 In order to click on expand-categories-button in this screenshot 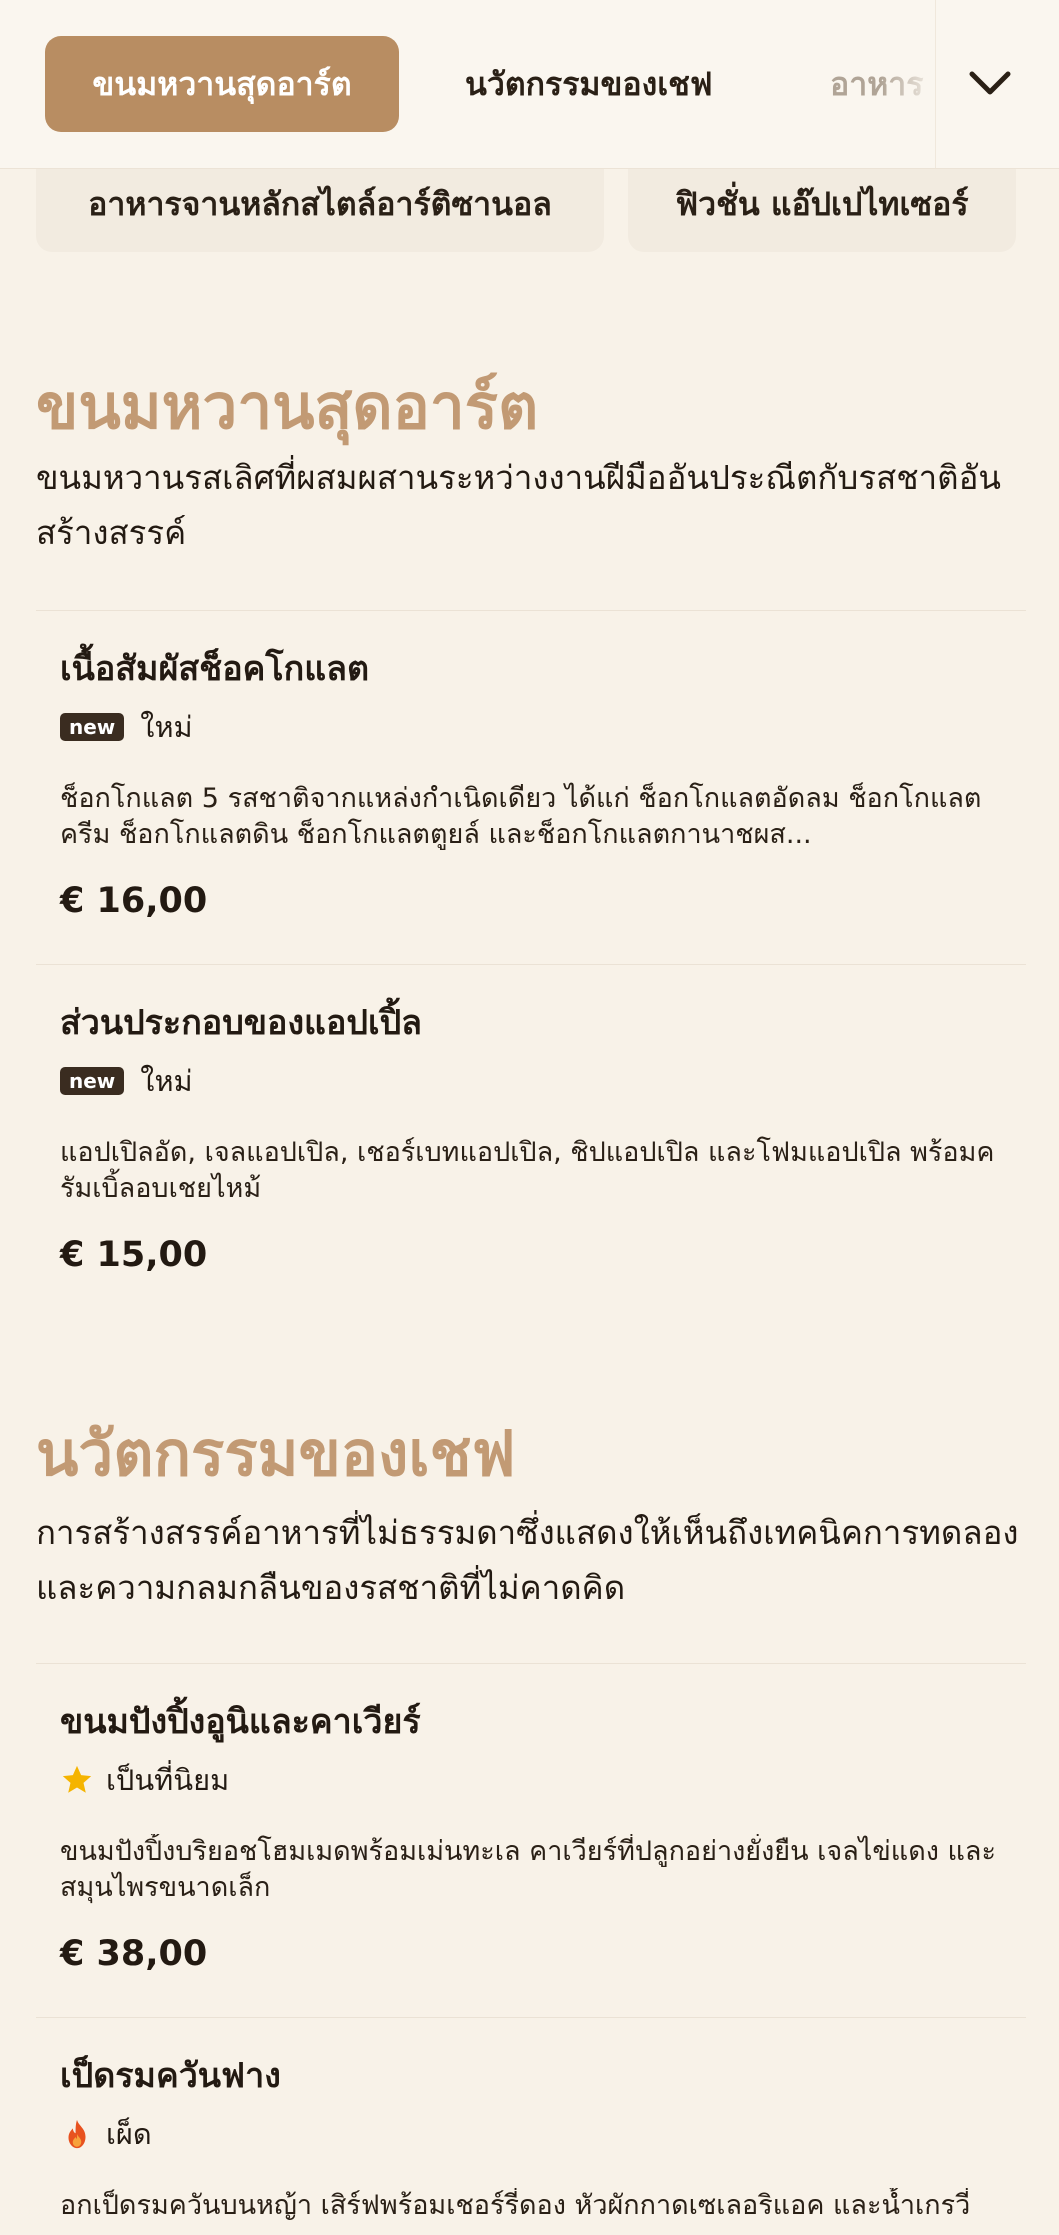, I will do `click(997, 84)`.